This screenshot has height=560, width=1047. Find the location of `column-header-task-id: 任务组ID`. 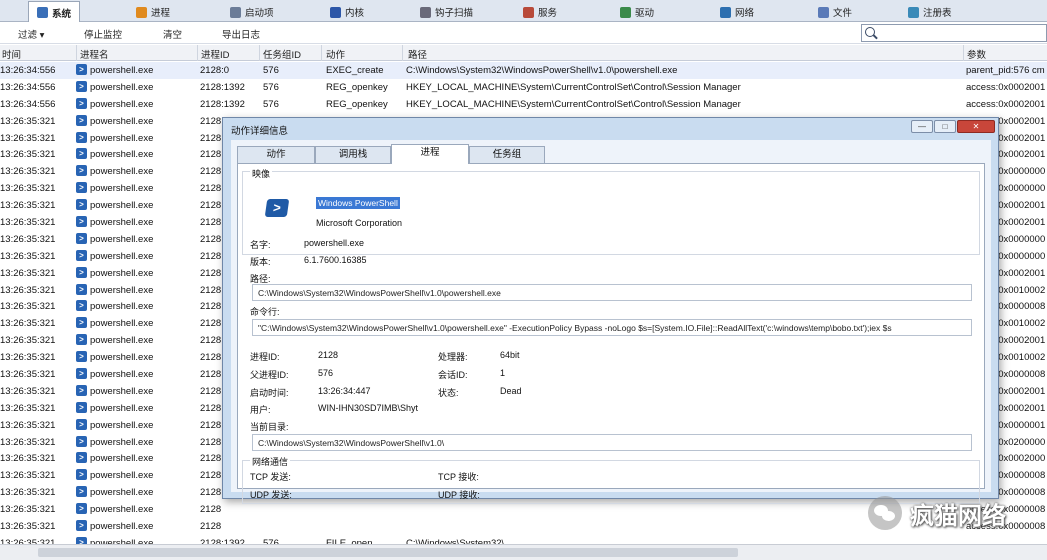

column-header-task-id: 任务组ID is located at coordinates (282, 54).